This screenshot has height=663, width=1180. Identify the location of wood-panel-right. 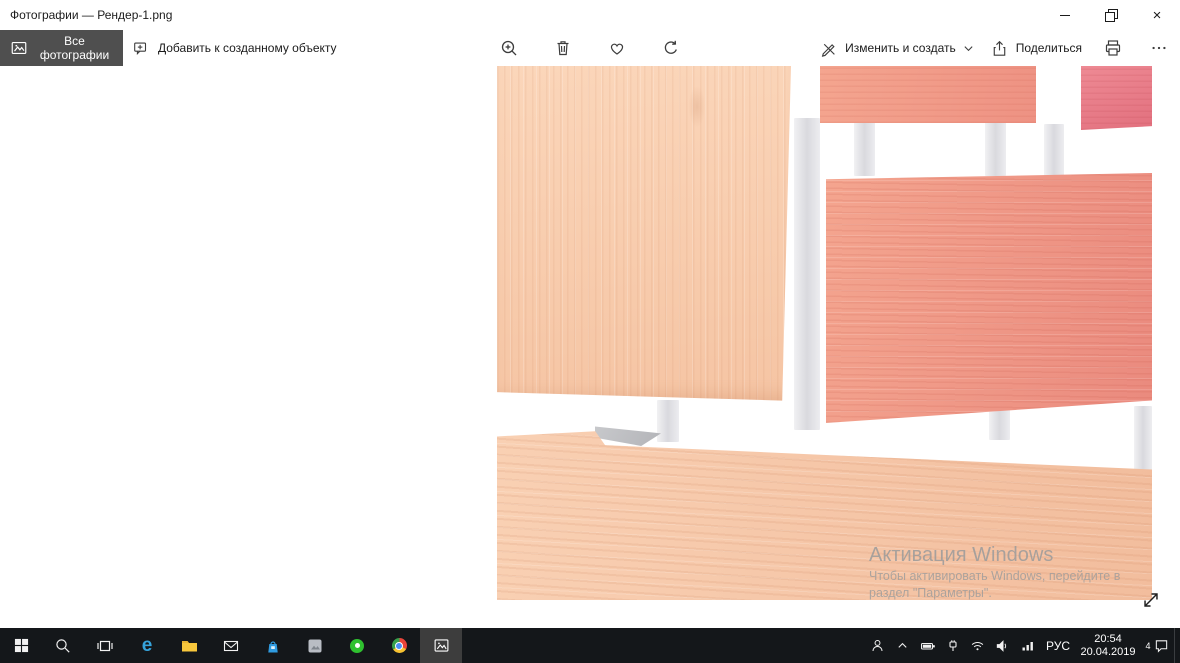
(989, 298).